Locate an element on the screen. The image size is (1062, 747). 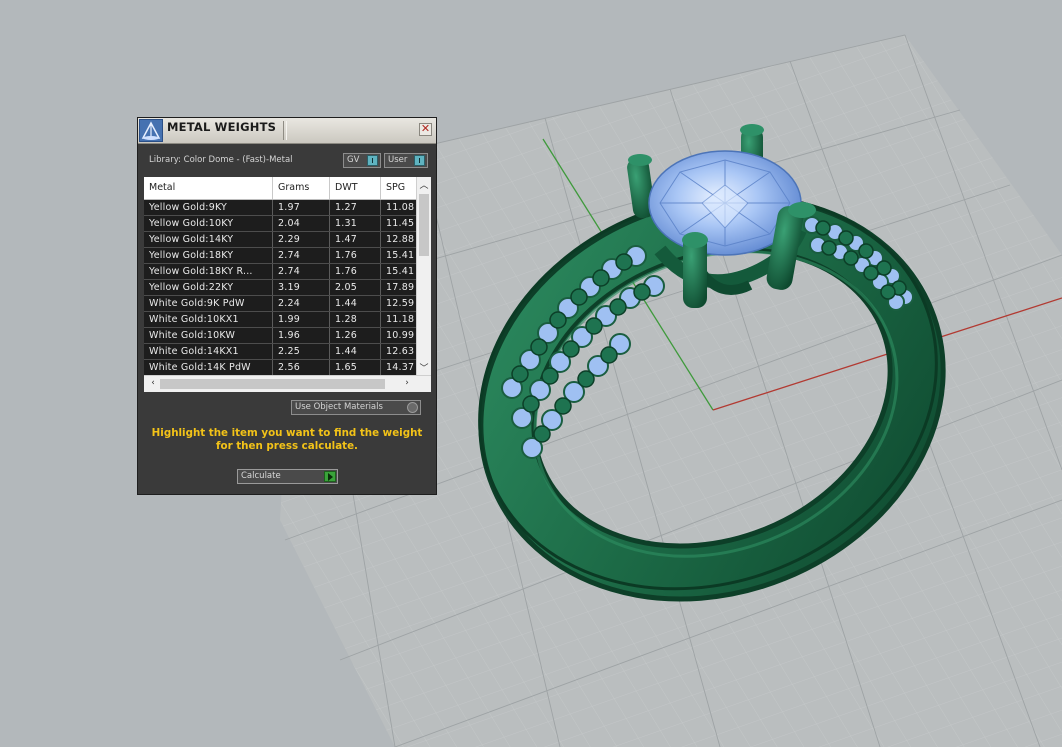
grams-cell: 3.19 is located at coordinates (301, 287).